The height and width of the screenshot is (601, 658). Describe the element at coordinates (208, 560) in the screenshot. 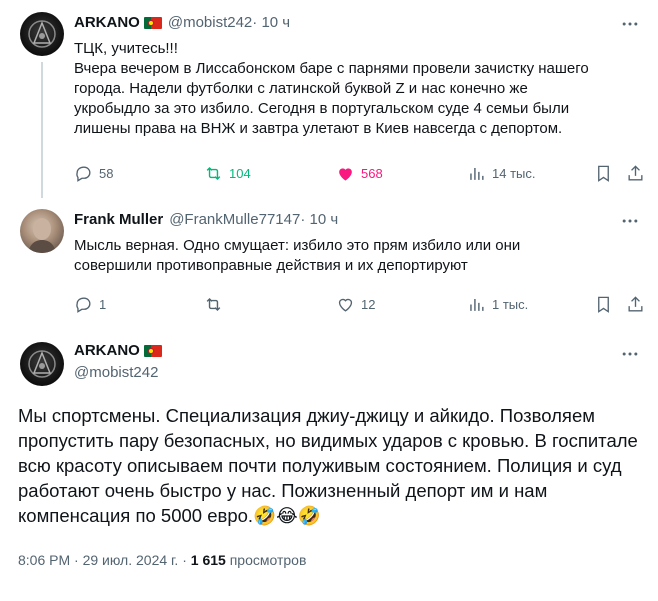

I see `views-number: 1 615` at that location.